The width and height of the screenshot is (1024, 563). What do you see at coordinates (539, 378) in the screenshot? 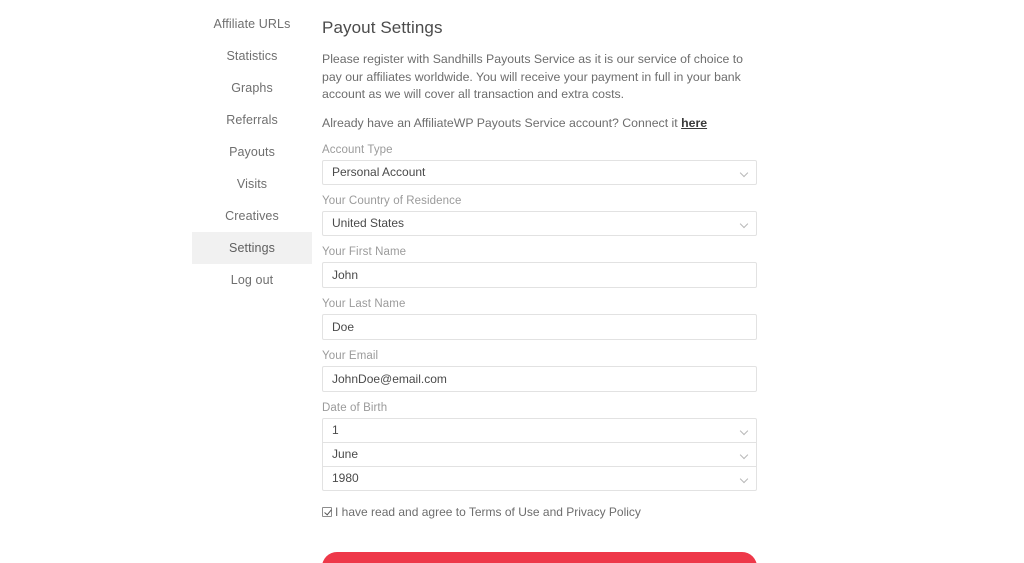
I see `email-input: JohnDoe@email.com` at bounding box center [539, 378].